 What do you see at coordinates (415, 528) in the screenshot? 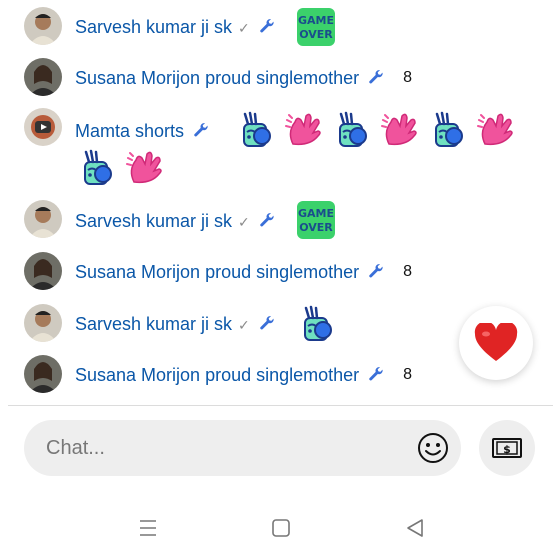
I see `back-triangle-icon` at bounding box center [415, 528].